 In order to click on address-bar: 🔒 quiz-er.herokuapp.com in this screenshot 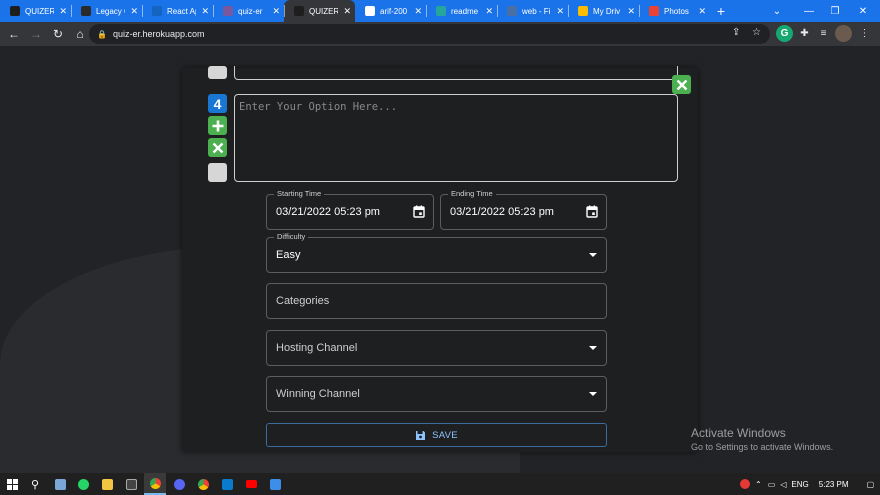, I will do `click(429, 34)`.